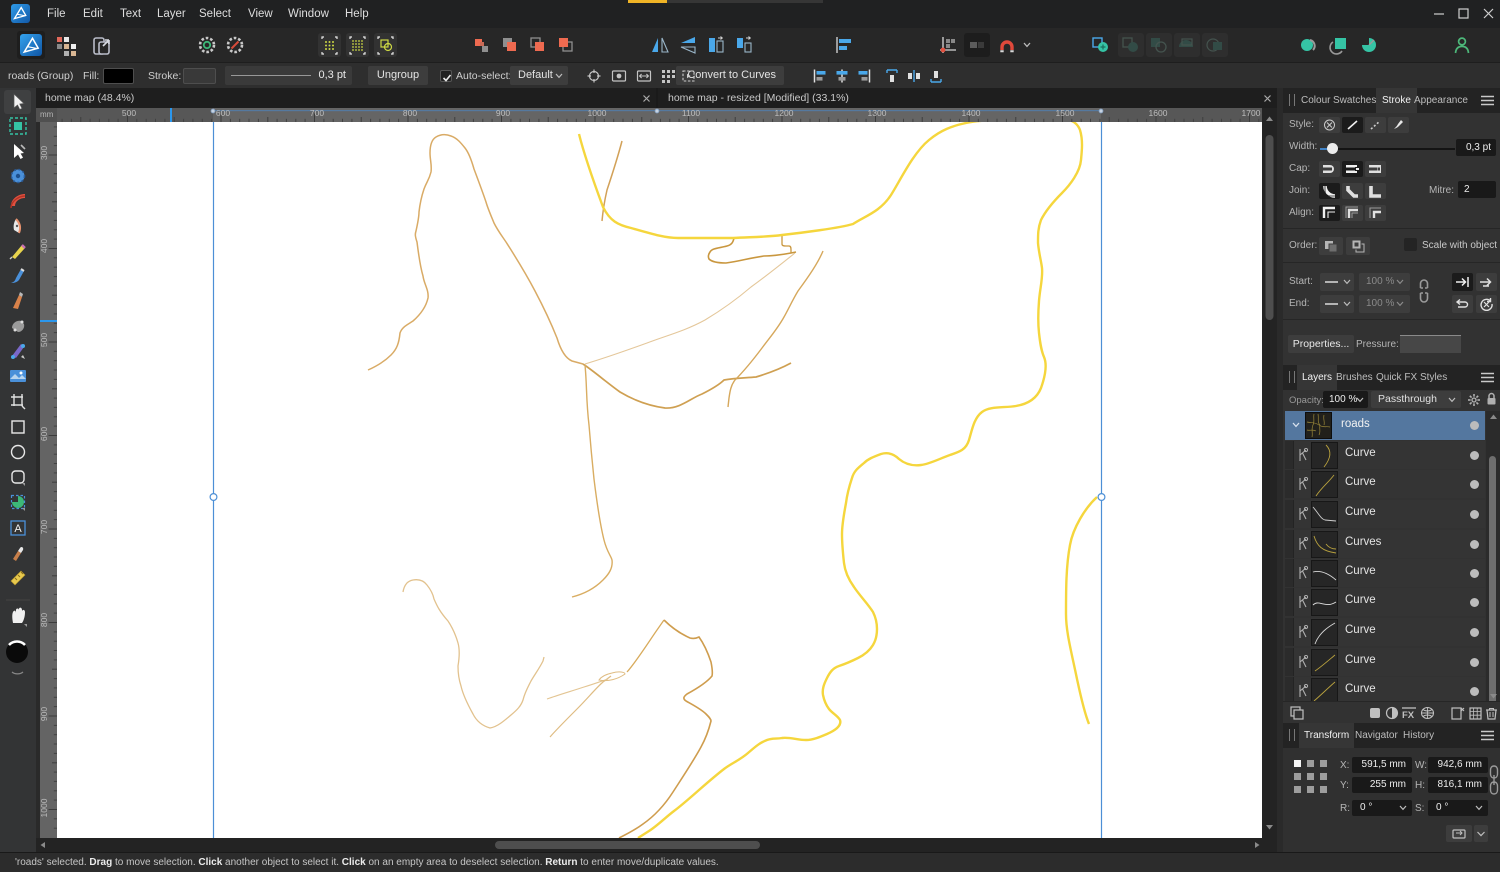 This screenshot has height=872, width=1500. I want to click on svg-text: 1600, so click(1158, 113).